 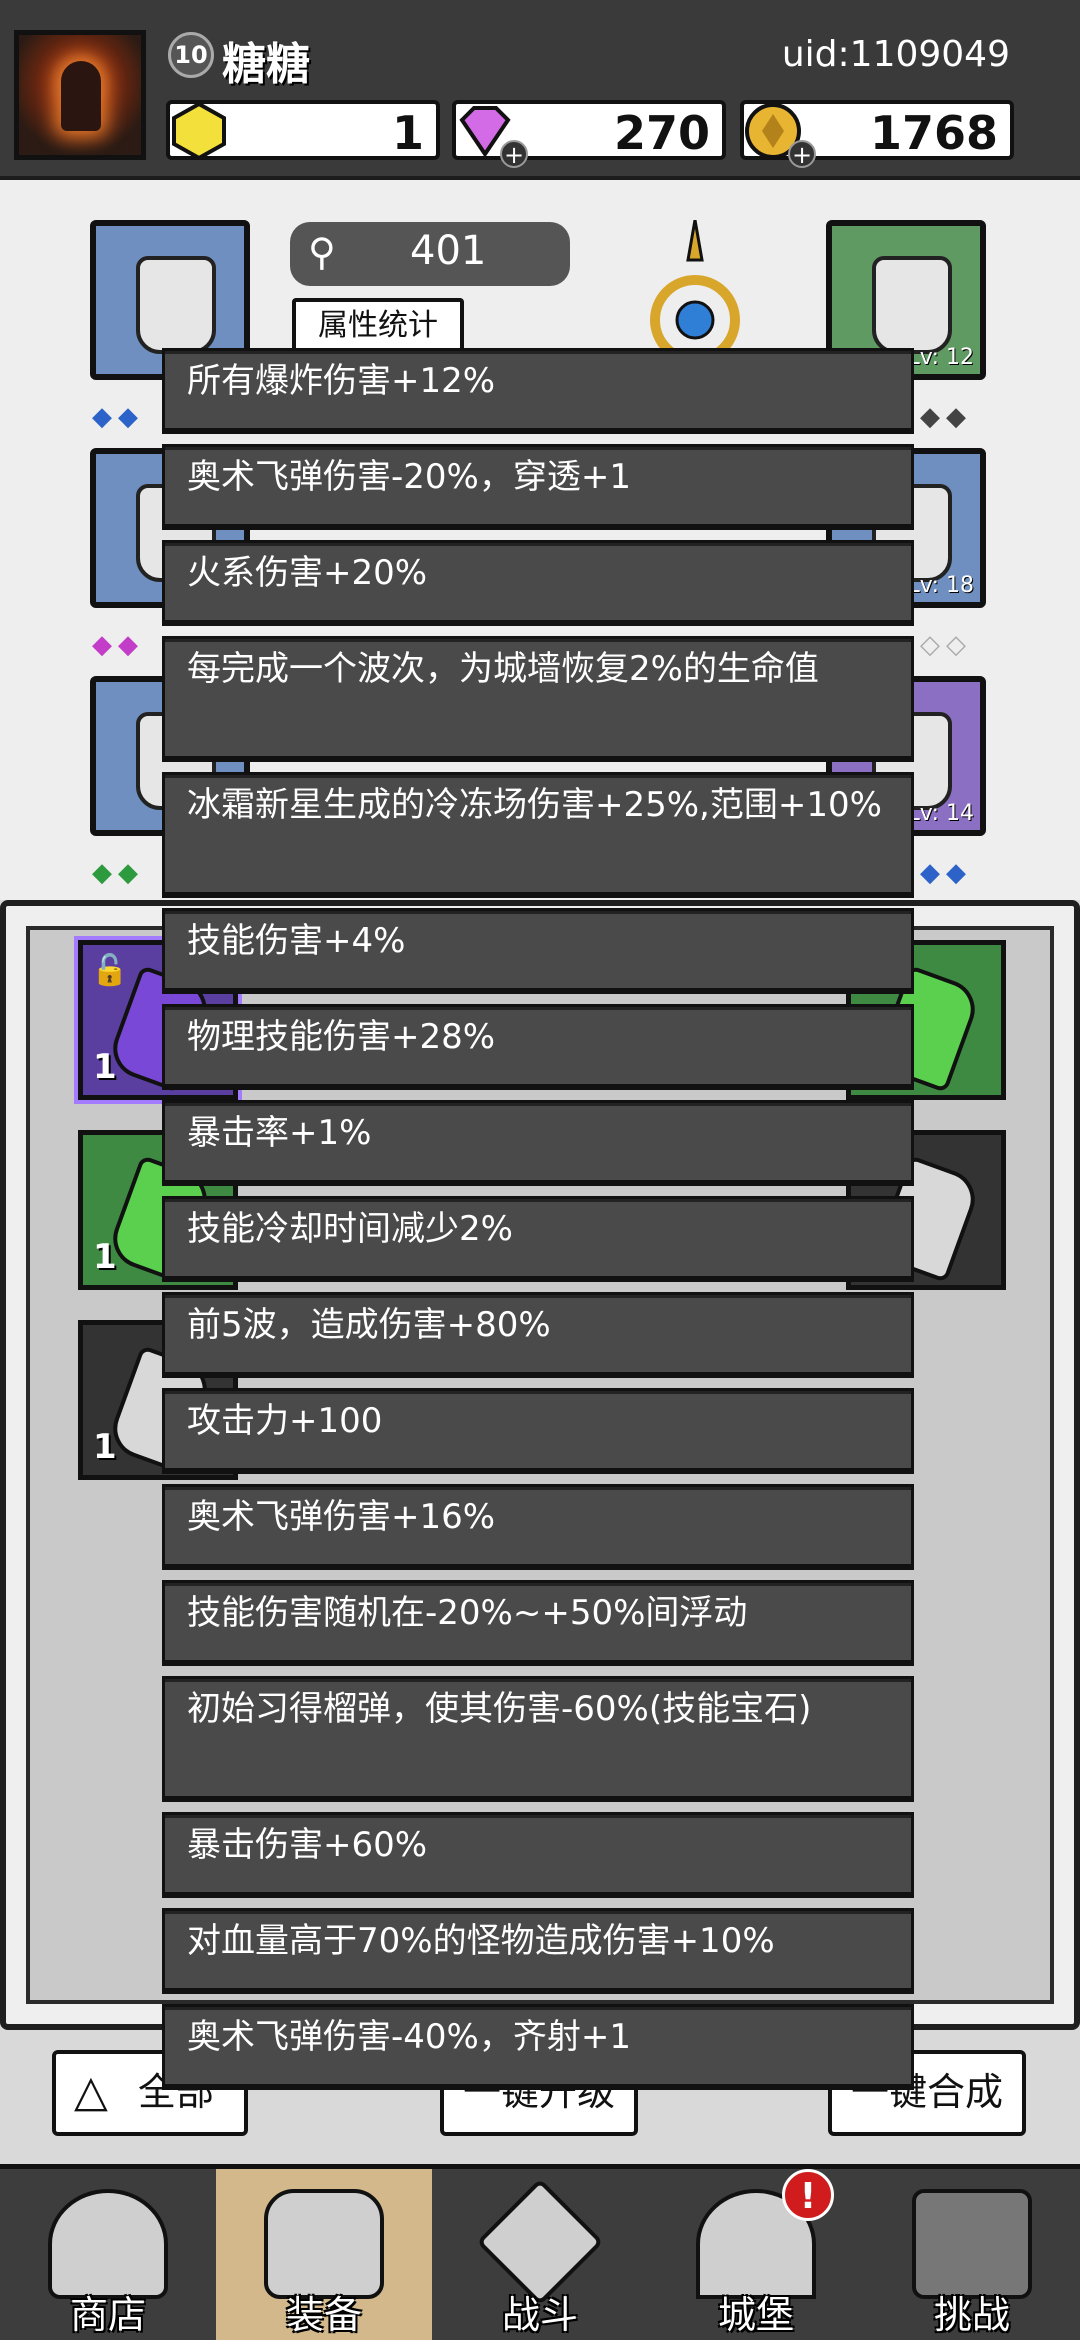 I want to click on attribute-row: 技能伤害随机在-20%~+50%间浮动, so click(x=538, y=1623).